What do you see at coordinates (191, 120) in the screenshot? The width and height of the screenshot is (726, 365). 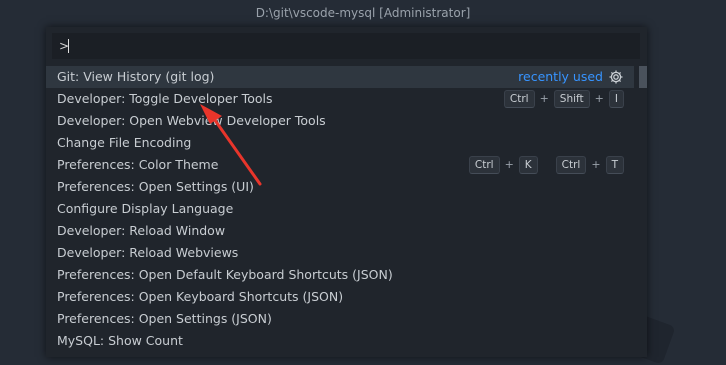 I see `command-label: Developer: Open Webview Developer Tools` at bounding box center [191, 120].